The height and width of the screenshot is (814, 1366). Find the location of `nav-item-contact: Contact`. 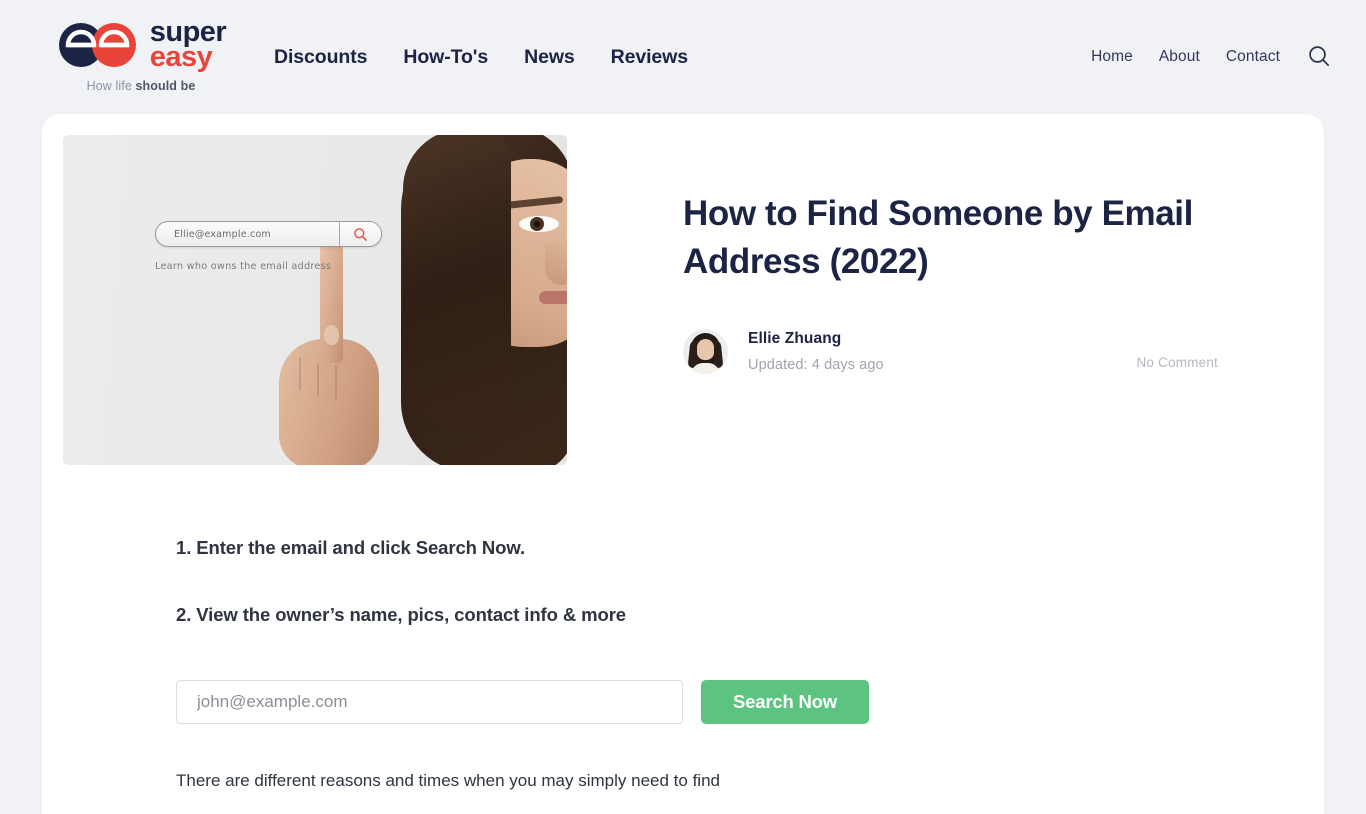

nav-item-contact: Contact is located at coordinates (1253, 57).